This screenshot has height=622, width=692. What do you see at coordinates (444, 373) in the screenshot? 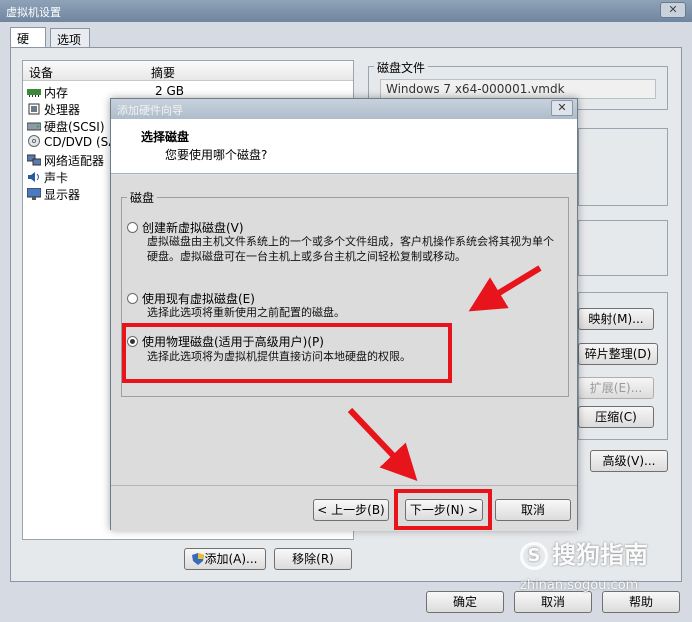
I see `annotation-arrows` at bounding box center [444, 373].